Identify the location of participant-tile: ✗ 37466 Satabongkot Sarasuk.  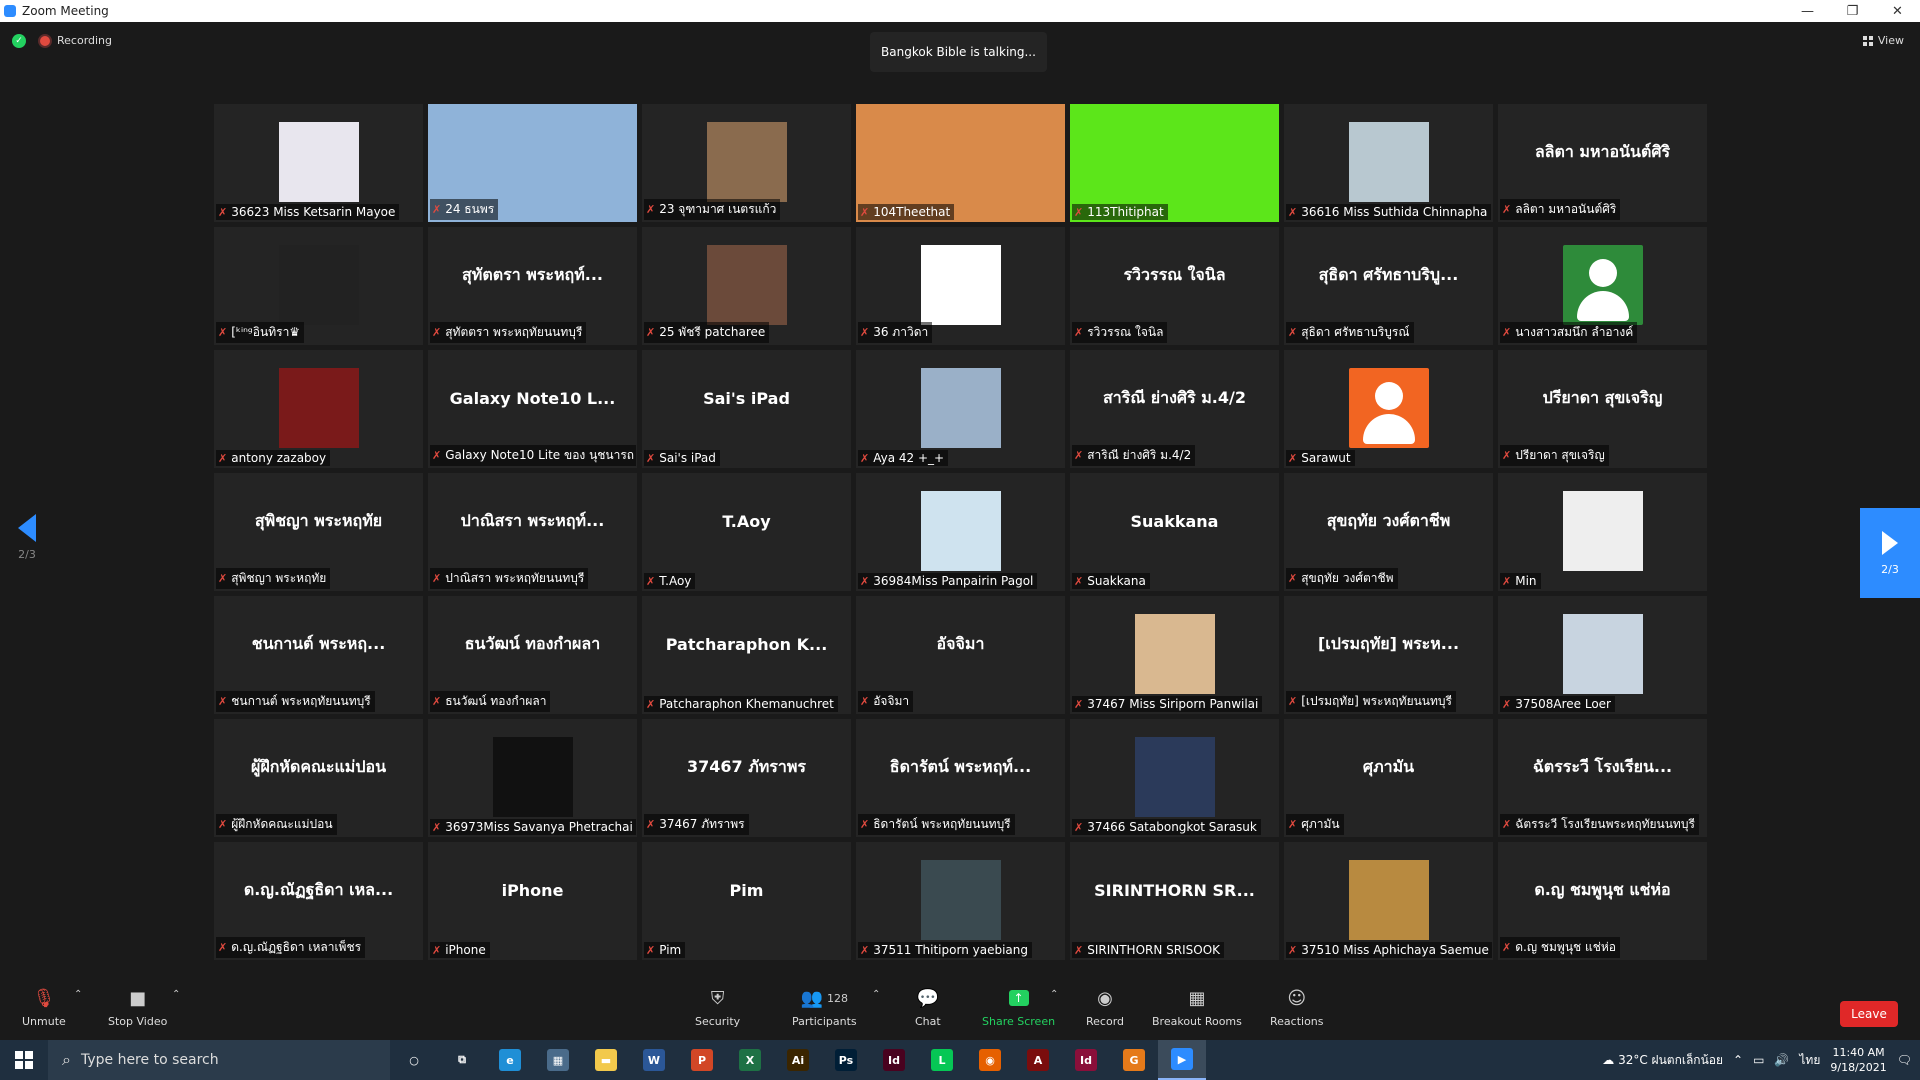
(1174, 778).